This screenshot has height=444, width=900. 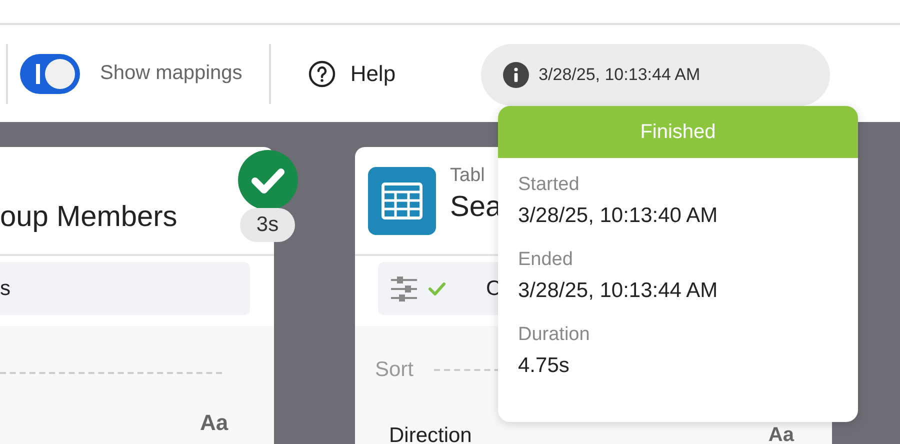 What do you see at coordinates (546, 260) in the screenshot?
I see `field-label: Ended` at bounding box center [546, 260].